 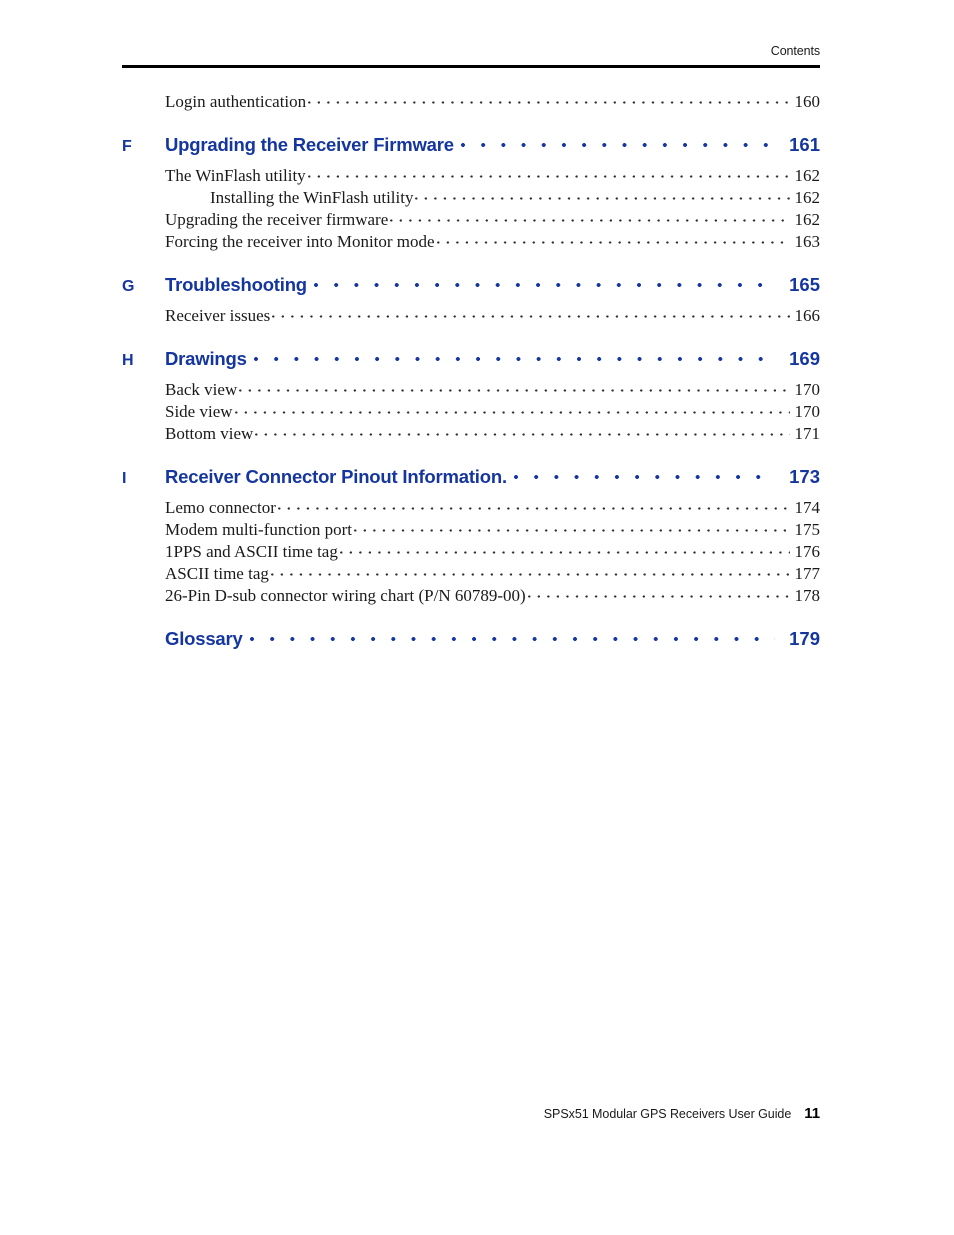 I want to click on page-number: 165, so click(x=804, y=284).